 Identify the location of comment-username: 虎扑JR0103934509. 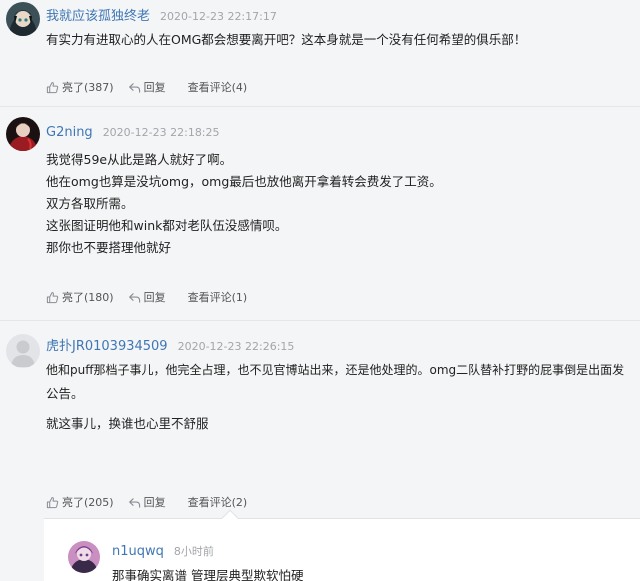
(107, 344).